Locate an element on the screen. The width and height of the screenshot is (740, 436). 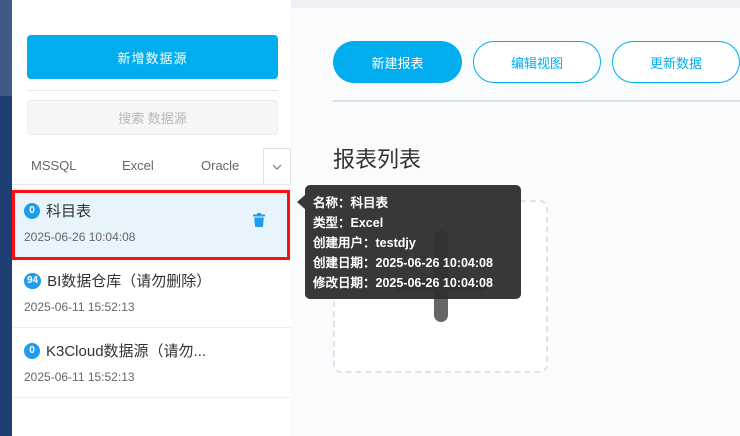
tab-mssql: MSSQL is located at coordinates (54, 166).